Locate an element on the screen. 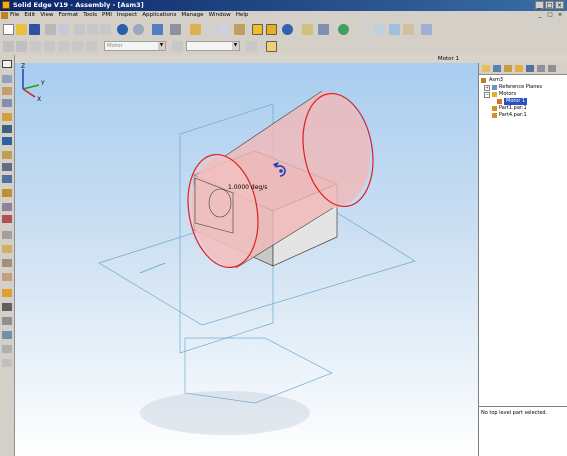 The image size is (567, 456). menu-edit: Edit is located at coordinates (29, 15).